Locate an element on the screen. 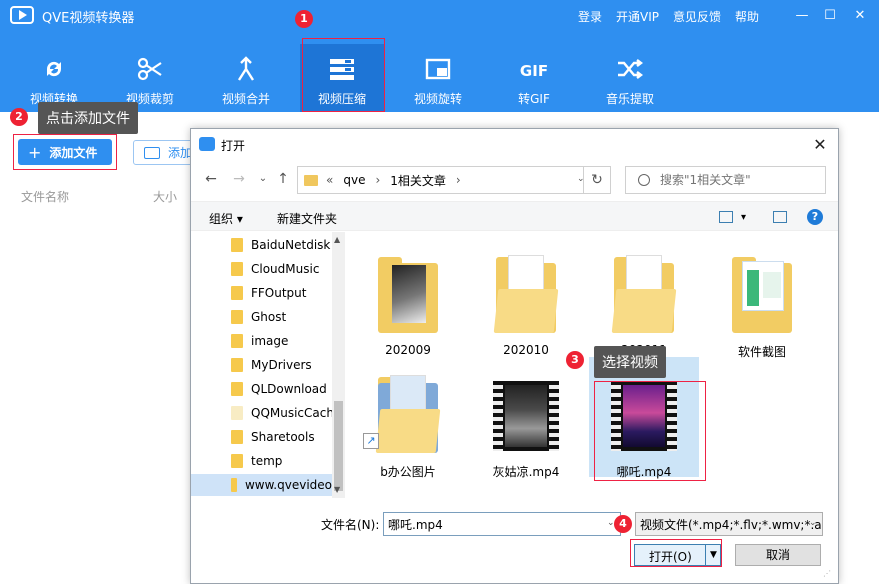  tree-item: QQMusicCach is located at coordinates (282, 413).